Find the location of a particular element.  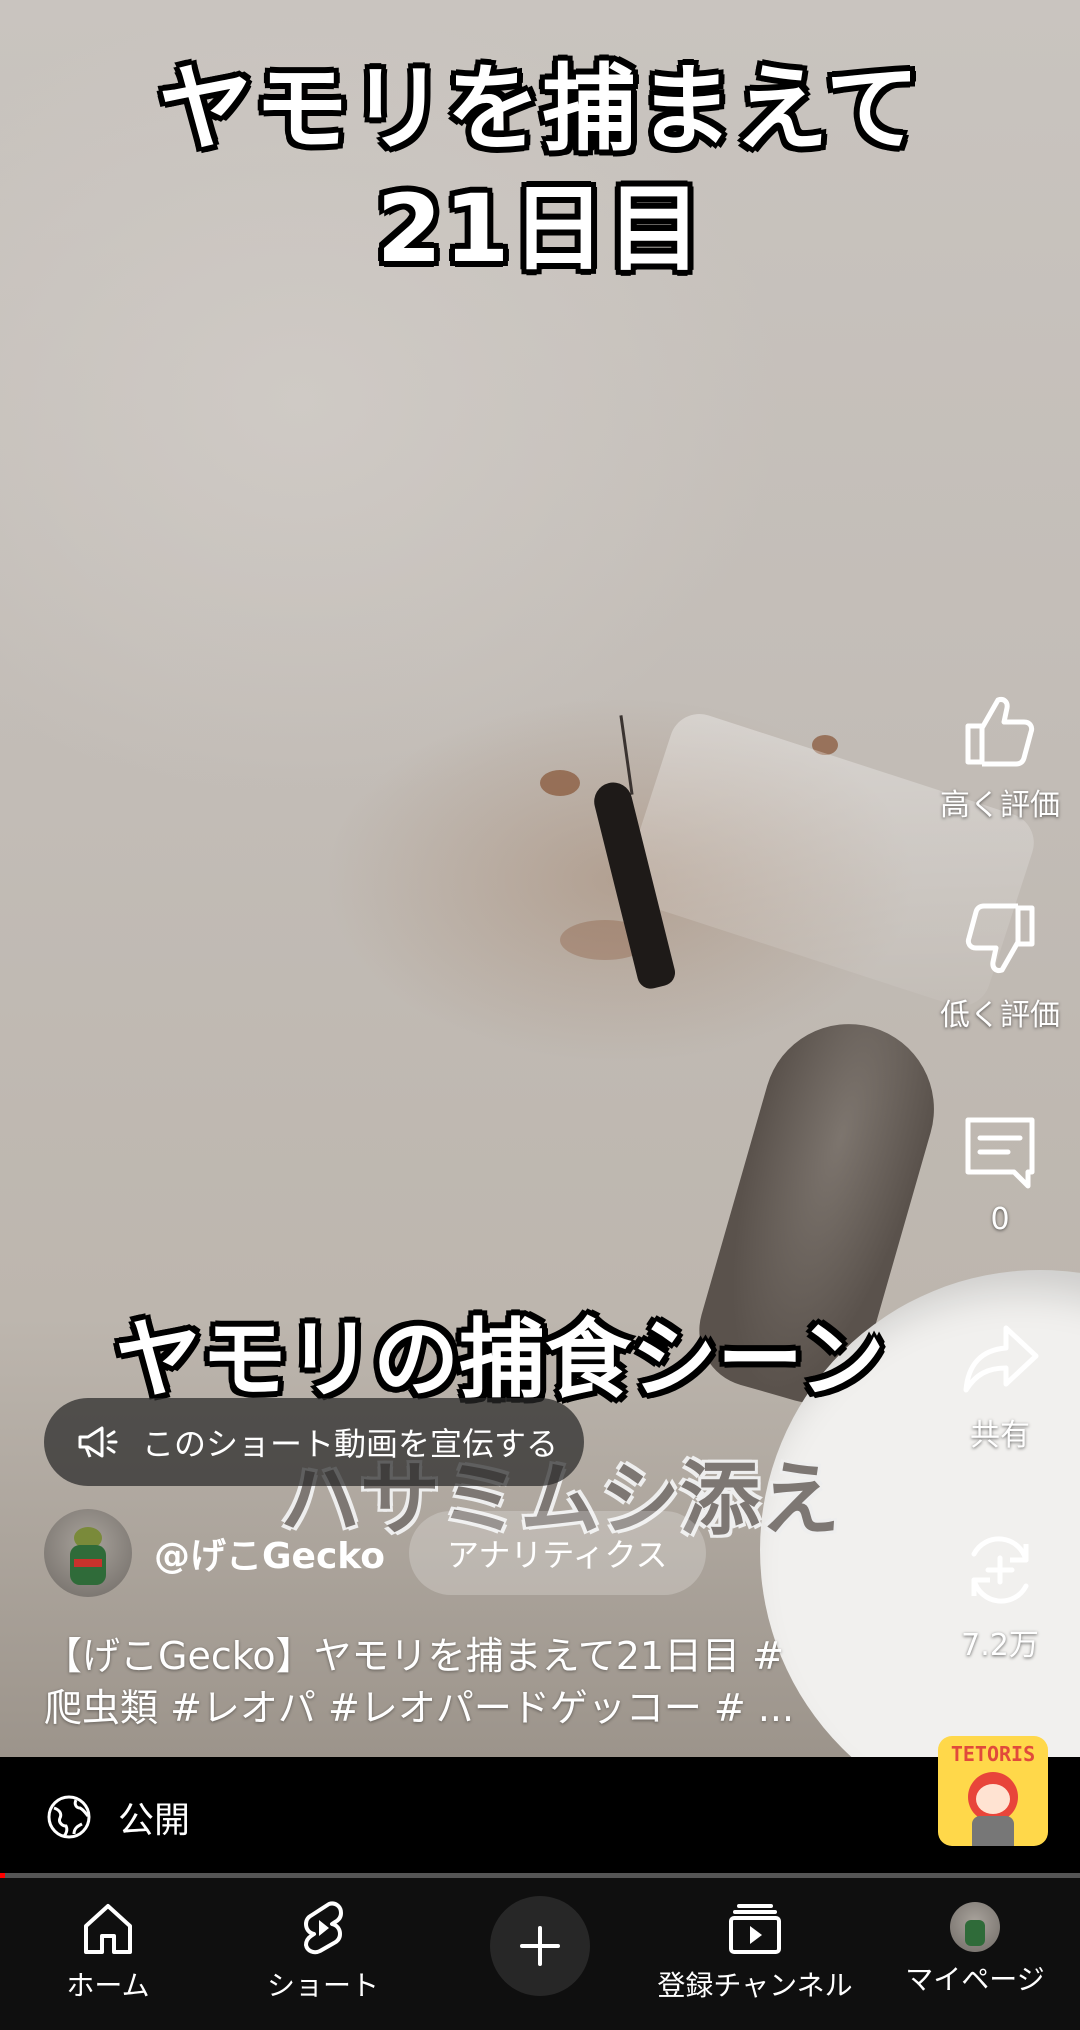

promote-short-button: このショート動画を宣伝する is located at coordinates (314, 1442).